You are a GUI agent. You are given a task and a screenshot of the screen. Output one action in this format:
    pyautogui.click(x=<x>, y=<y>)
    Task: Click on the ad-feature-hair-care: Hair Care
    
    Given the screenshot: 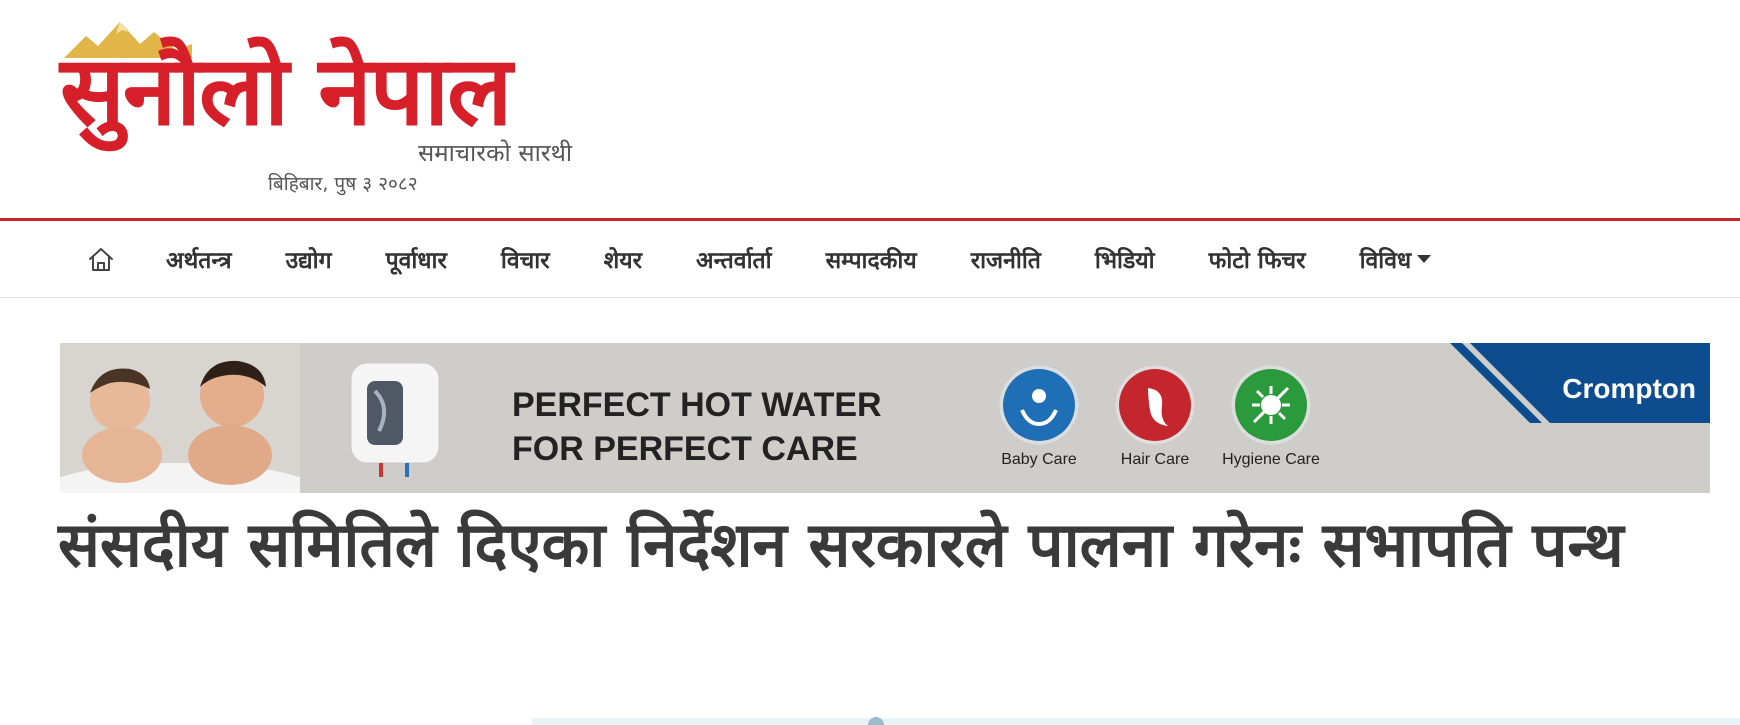 What is the action you would take?
    pyautogui.click(x=1155, y=417)
    